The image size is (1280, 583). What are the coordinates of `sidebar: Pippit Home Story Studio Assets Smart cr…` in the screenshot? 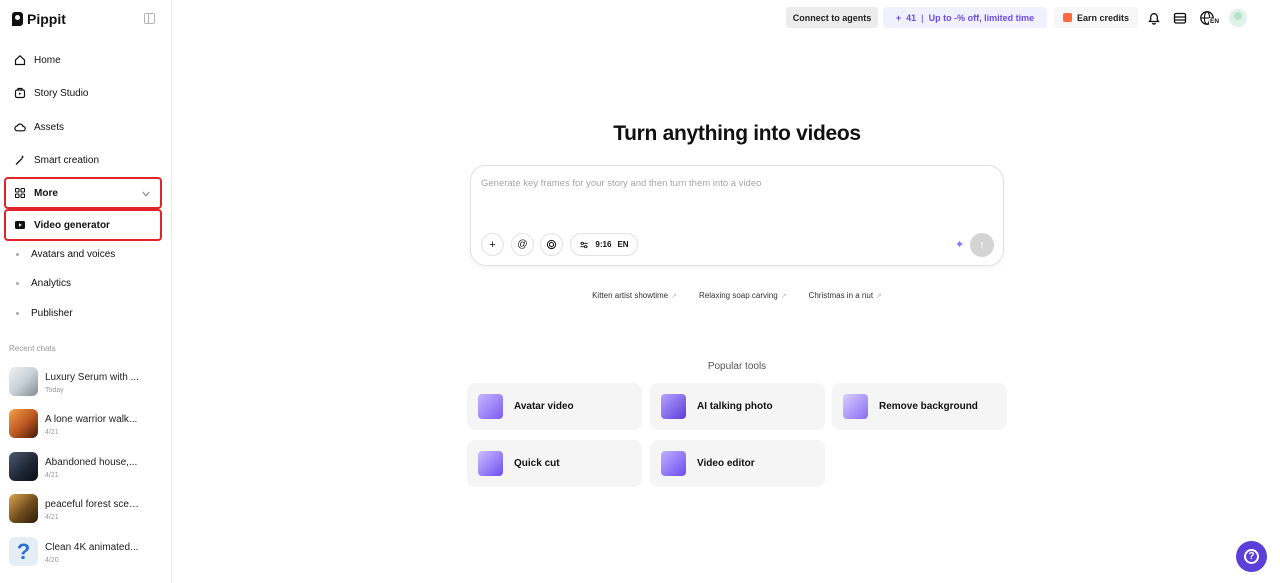 It's located at (86, 291).